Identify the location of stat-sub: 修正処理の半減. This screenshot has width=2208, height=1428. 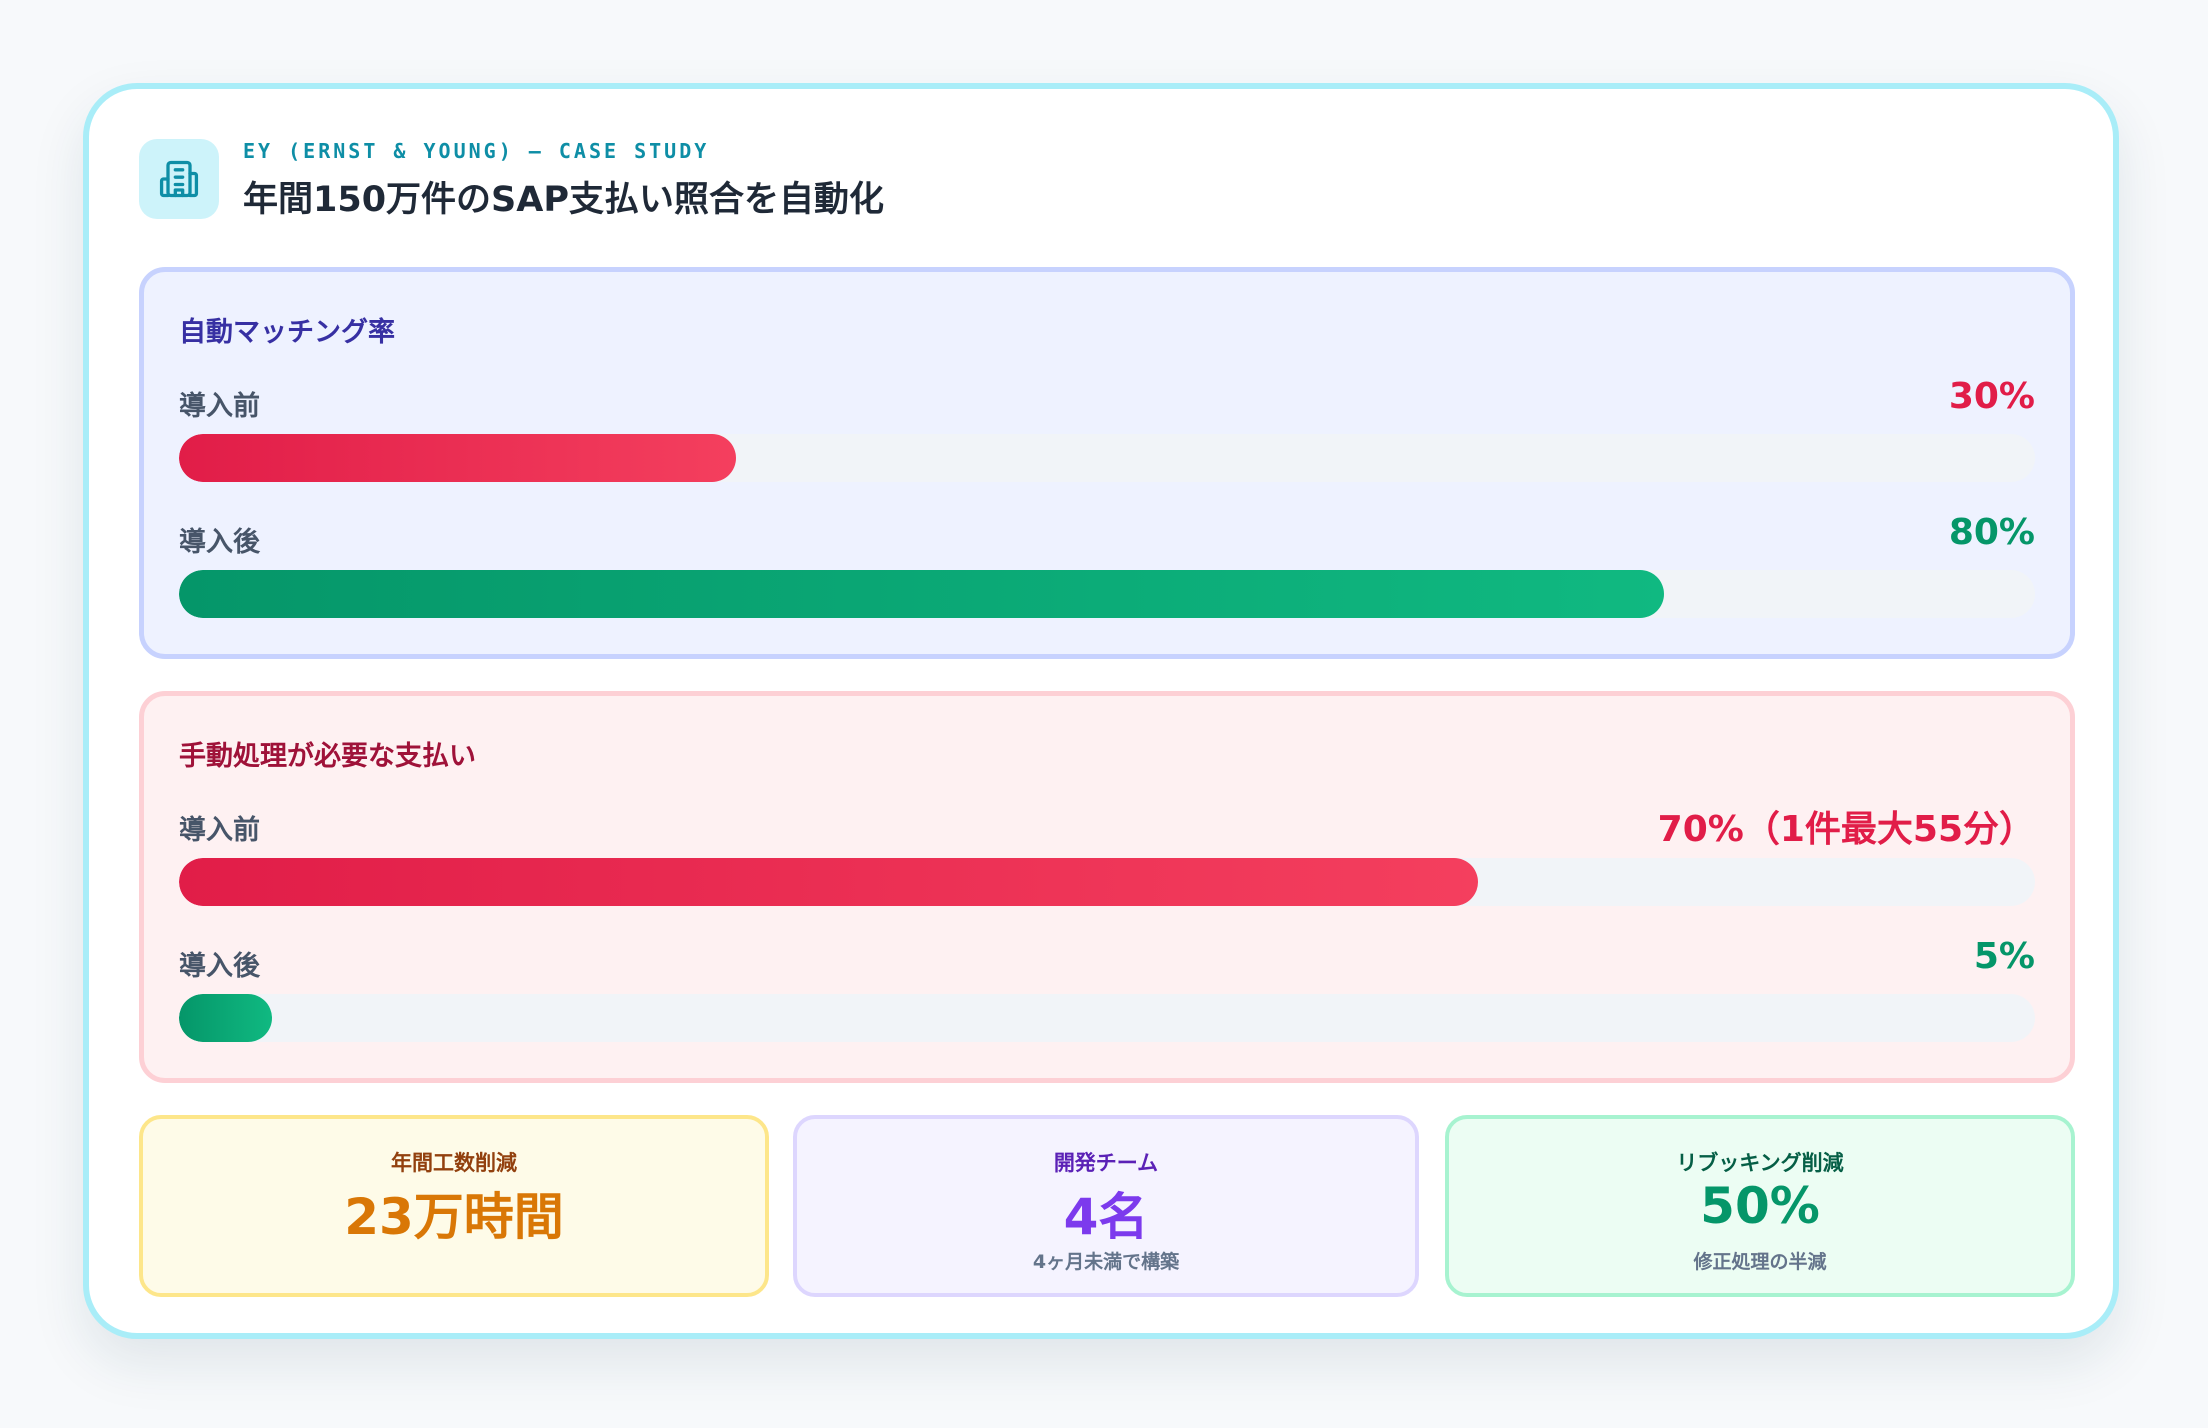
(1760, 1262).